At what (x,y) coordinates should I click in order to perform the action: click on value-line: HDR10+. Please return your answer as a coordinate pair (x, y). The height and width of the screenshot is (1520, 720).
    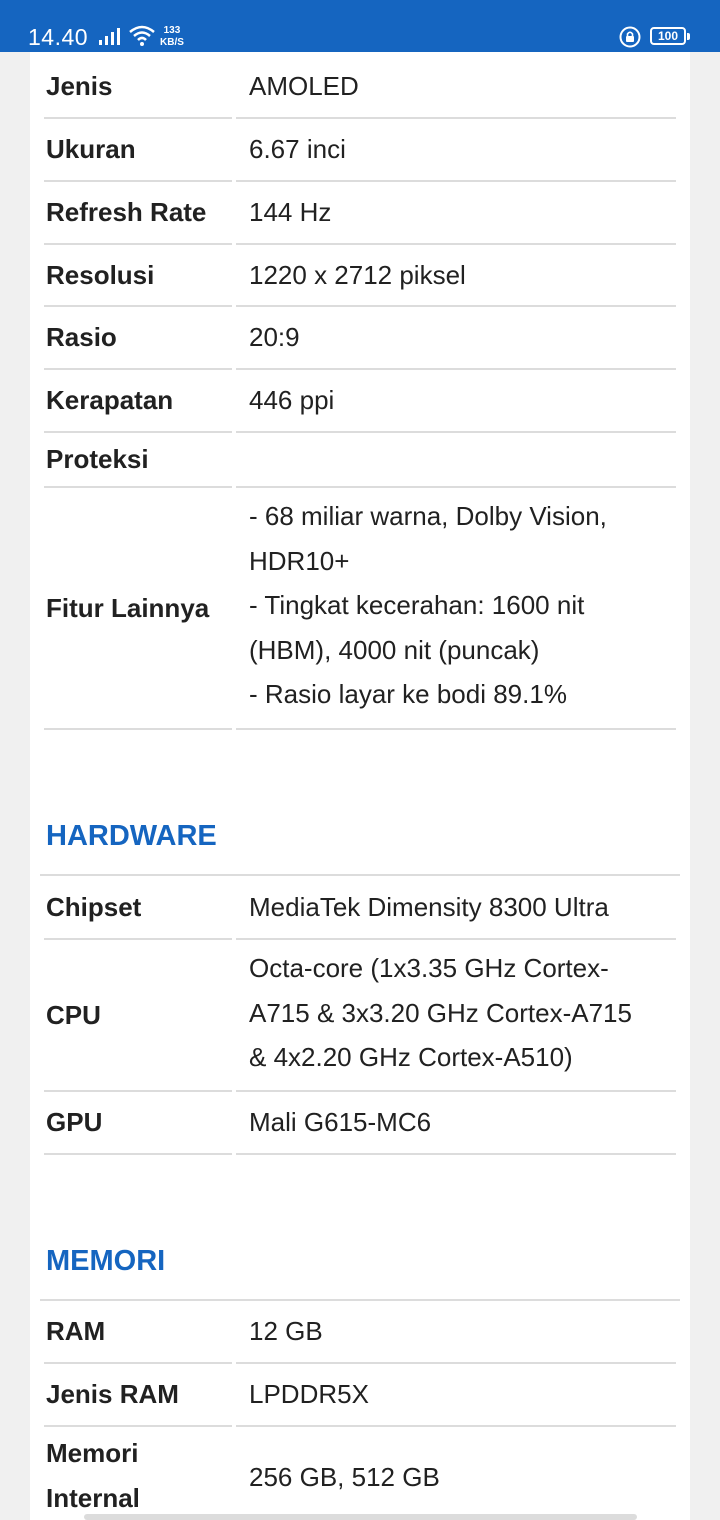
    Looking at the image, I should click on (299, 560).